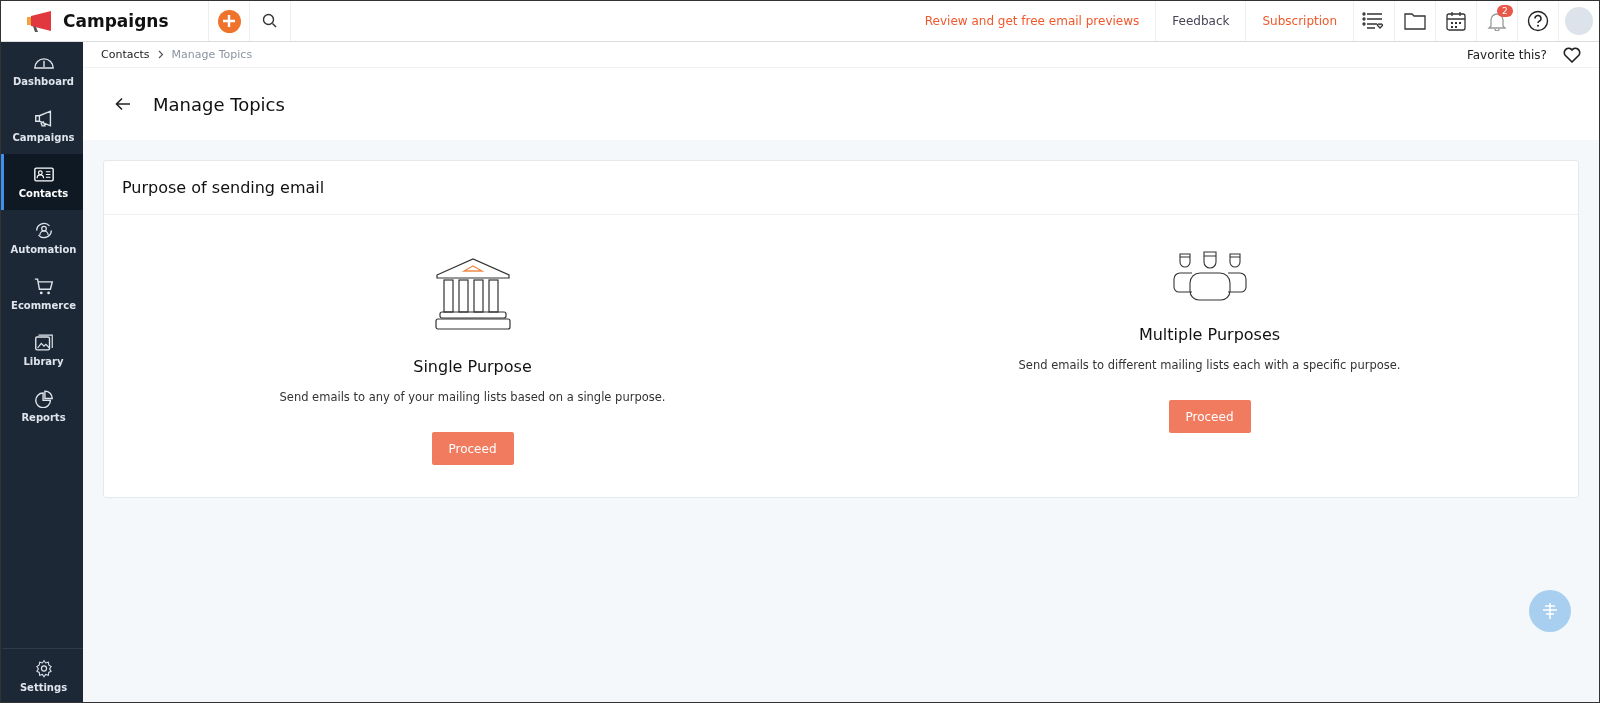 Image resolution: width=1600 pixels, height=703 pixels. I want to click on breadcrumb-link: Contacts, so click(125, 54).